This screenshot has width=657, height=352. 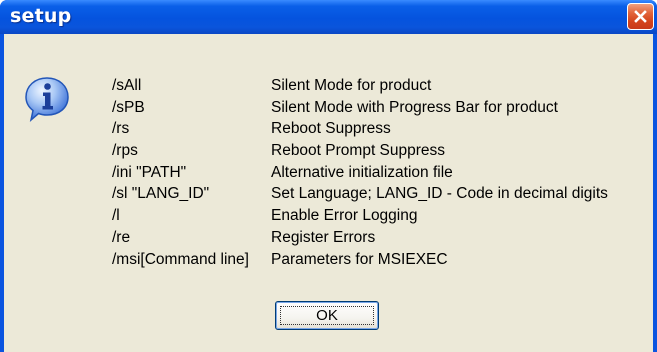 What do you see at coordinates (351, 85) in the screenshot?
I see `switch-description: Silent Mode for product` at bounding box center [351, 85].